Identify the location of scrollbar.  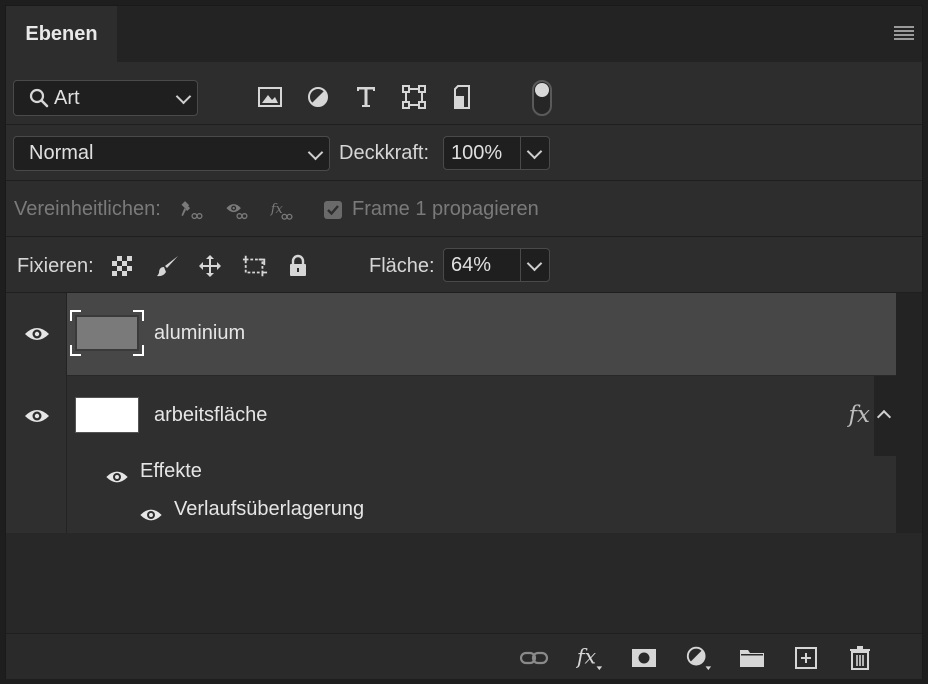
(909, 413).